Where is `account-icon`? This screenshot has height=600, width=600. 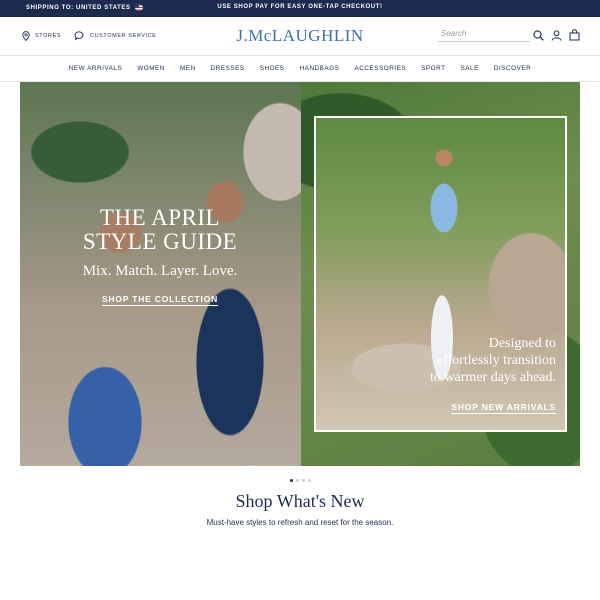 account-icon is located at coordinates (556, 35).